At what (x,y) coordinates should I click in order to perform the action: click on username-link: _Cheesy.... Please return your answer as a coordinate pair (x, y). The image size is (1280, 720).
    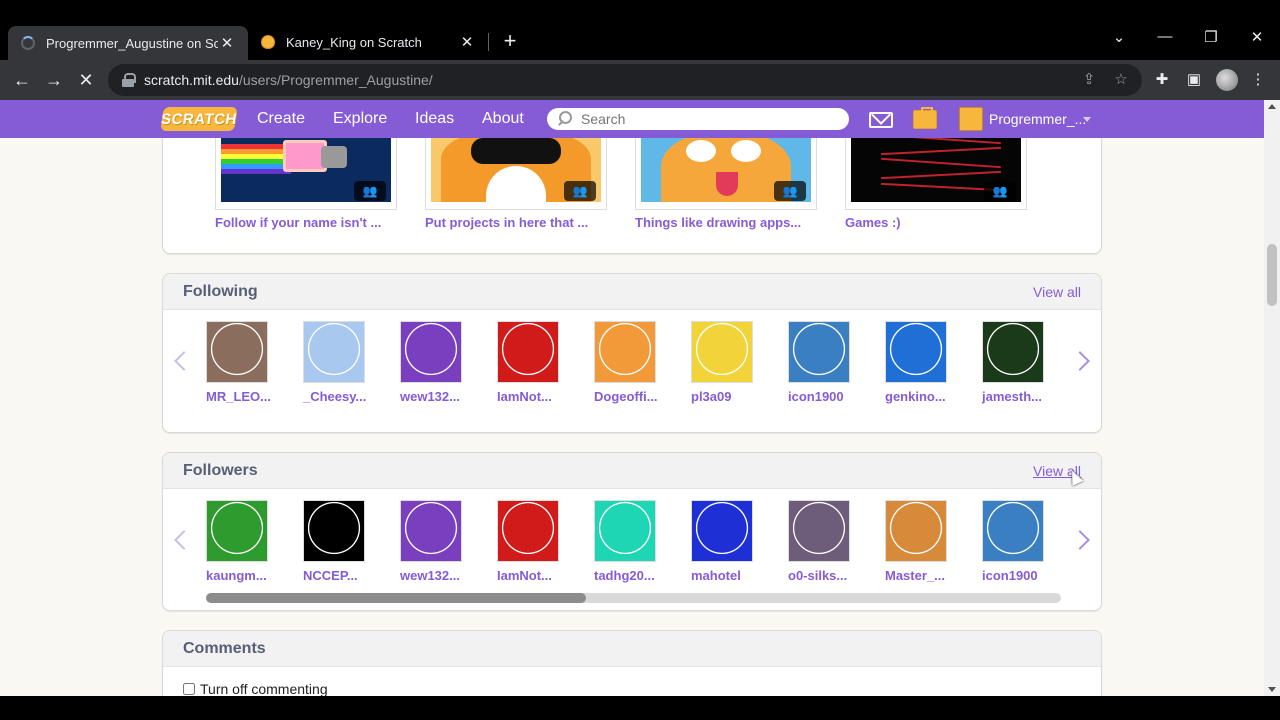
    Looking at the image, I should click on (343, 396).